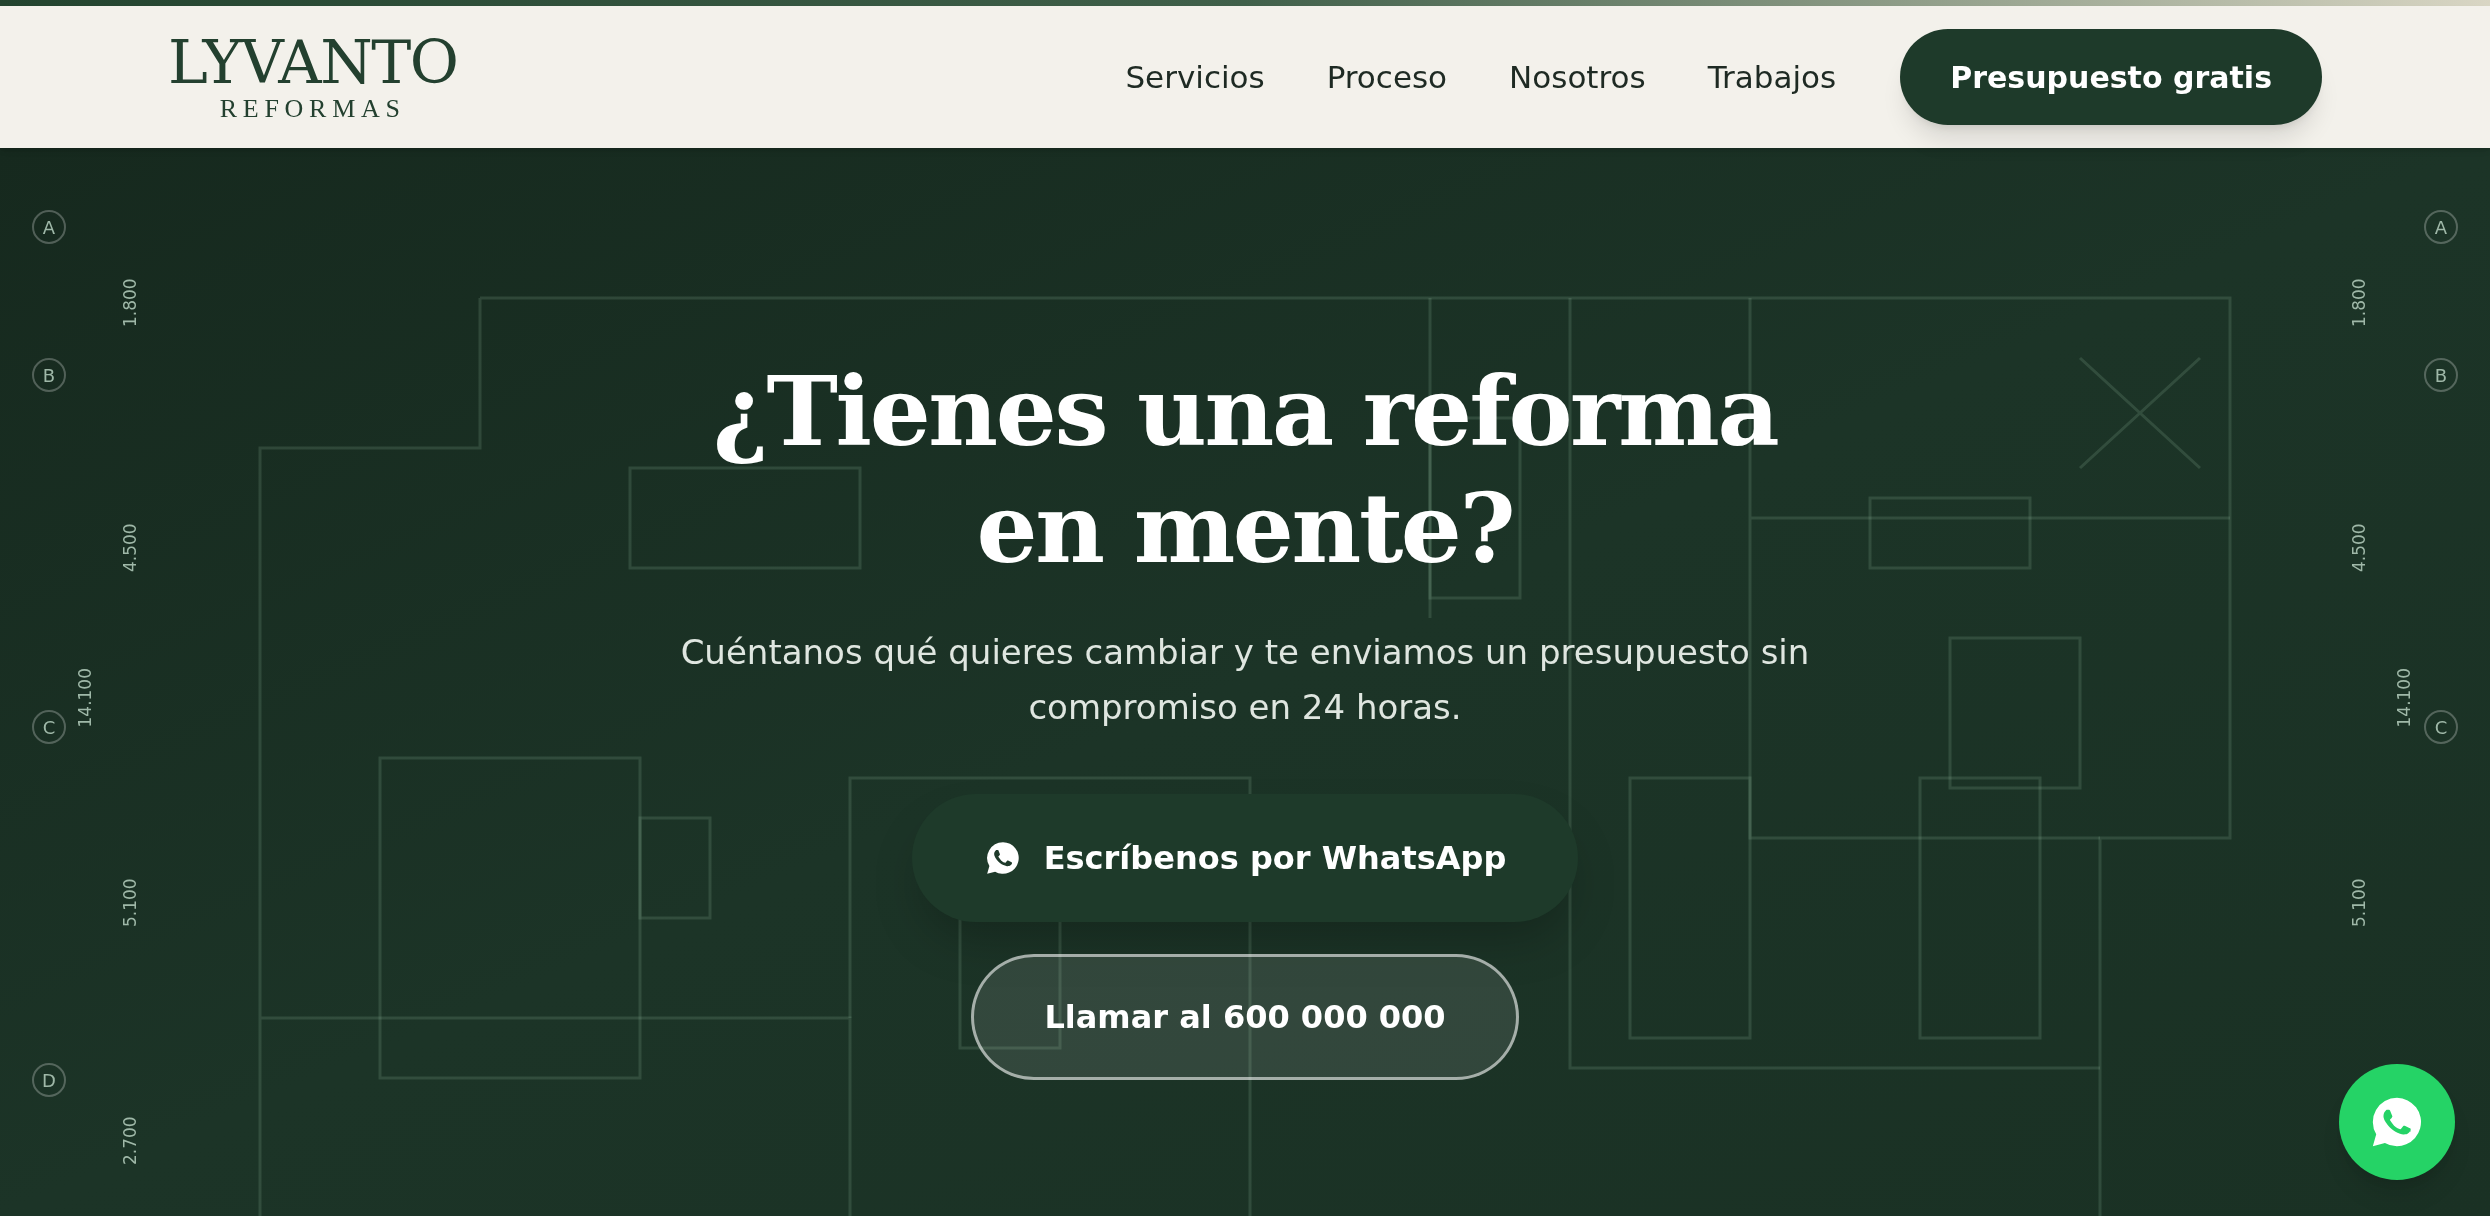  I want to click on nav-link: Servicios, so click(1195, 77).